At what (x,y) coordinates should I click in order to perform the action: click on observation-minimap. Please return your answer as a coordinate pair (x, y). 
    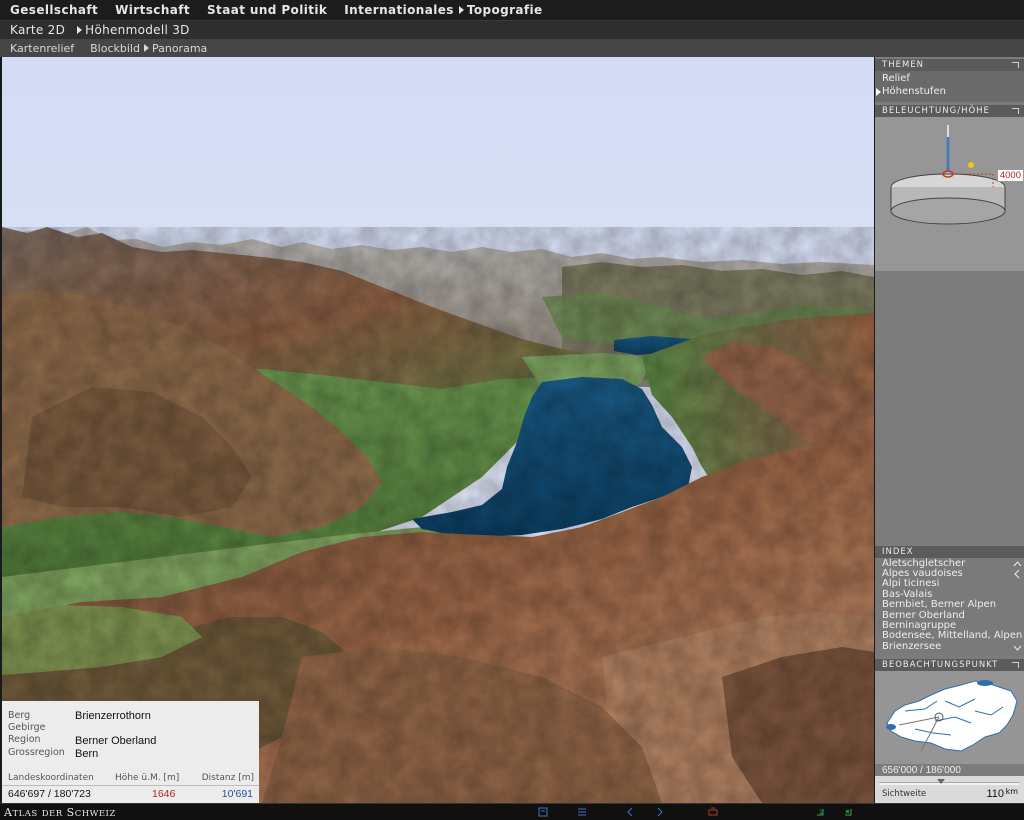
    Looking at the image, I should click on (949, 717).